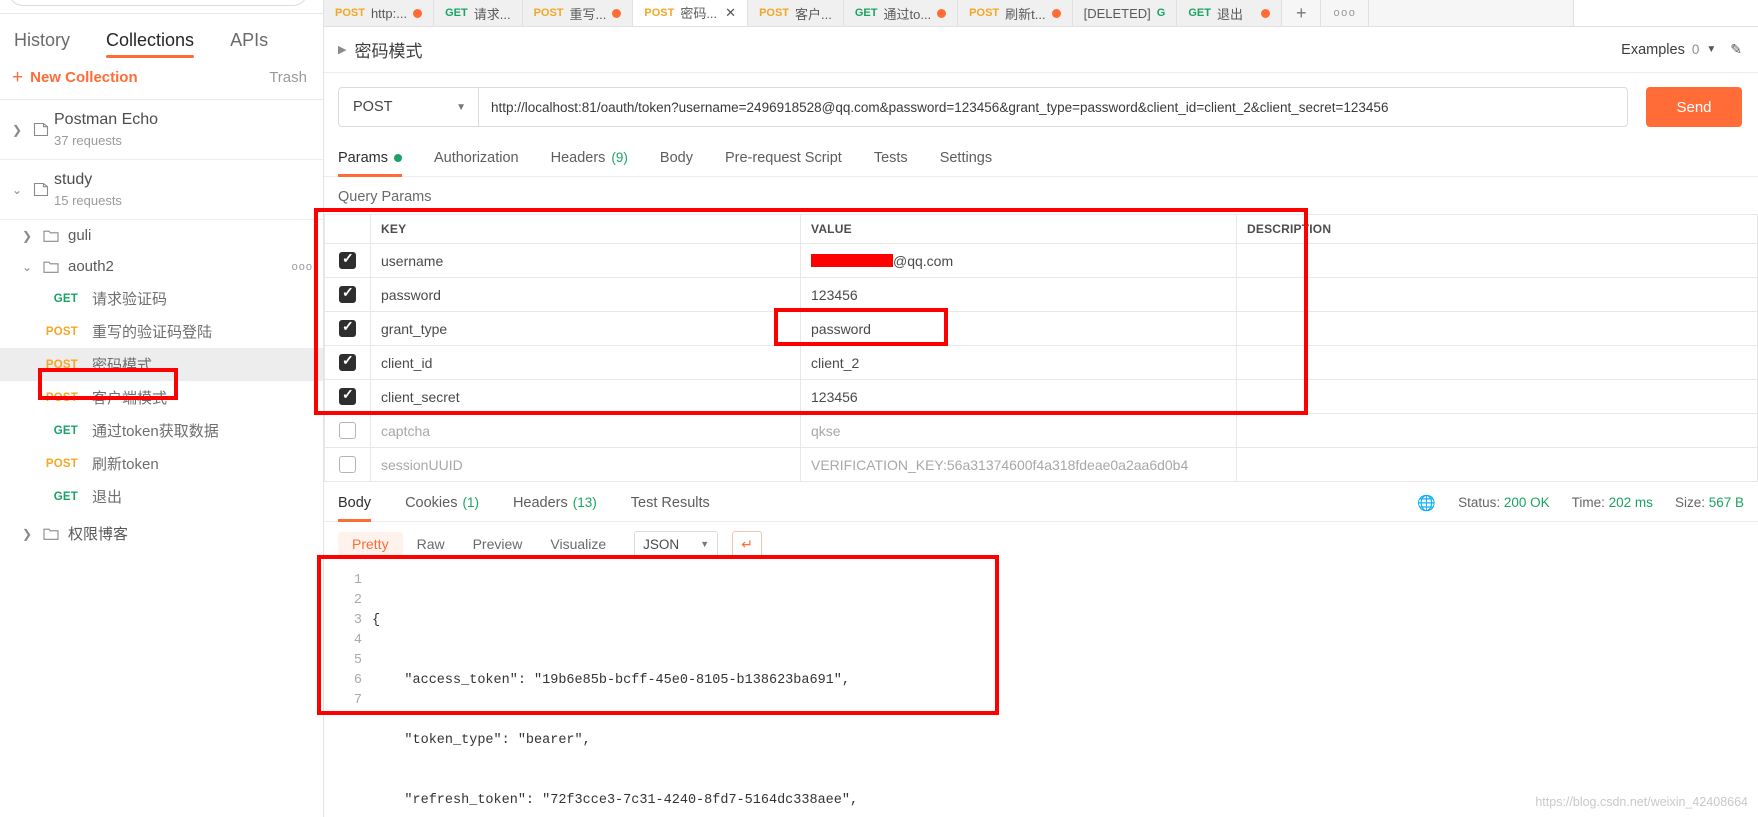 The image size is (1758, 817). What do you see at coordinates (1426, 503) in the screenshot?
I see `globe-icon: 🌐` at bounding box center [1426, 503].